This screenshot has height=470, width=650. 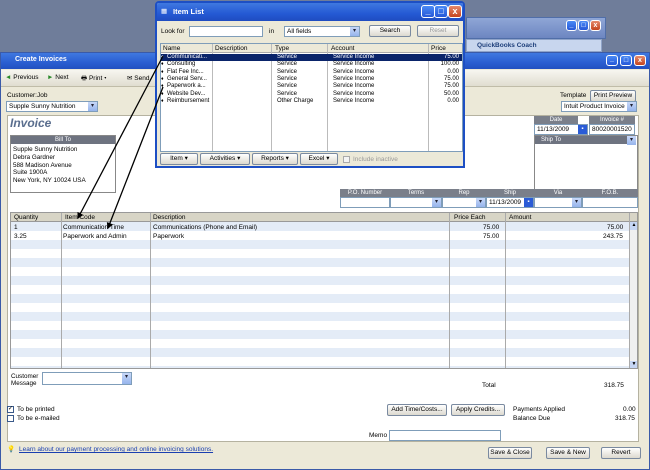 What do you see at coordinates (120, 137) in the screenshot?
I see `arrow-communication` at bounding box center [120, 137].